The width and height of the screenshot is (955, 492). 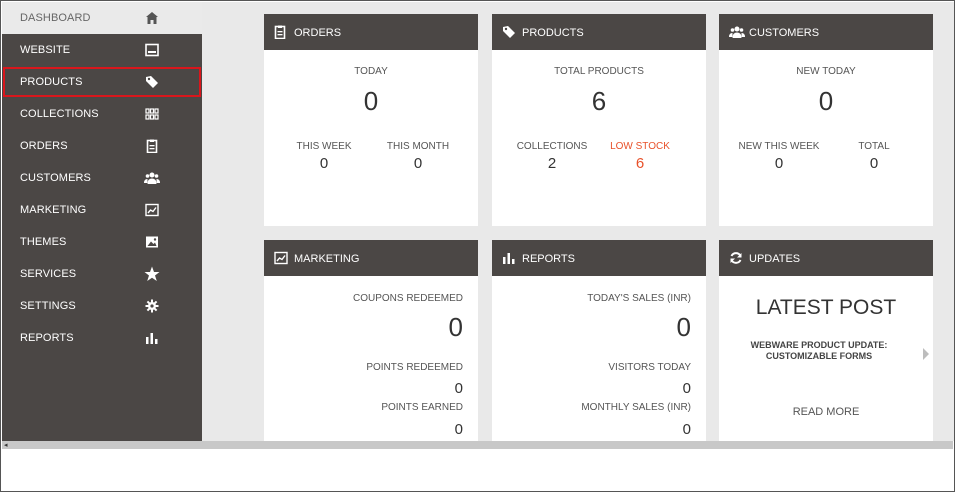 What do you see at coordinates (371, 258) in the screenshot?
I see `marketing-card-header: MARKETING` at bounding box center [371, 258].